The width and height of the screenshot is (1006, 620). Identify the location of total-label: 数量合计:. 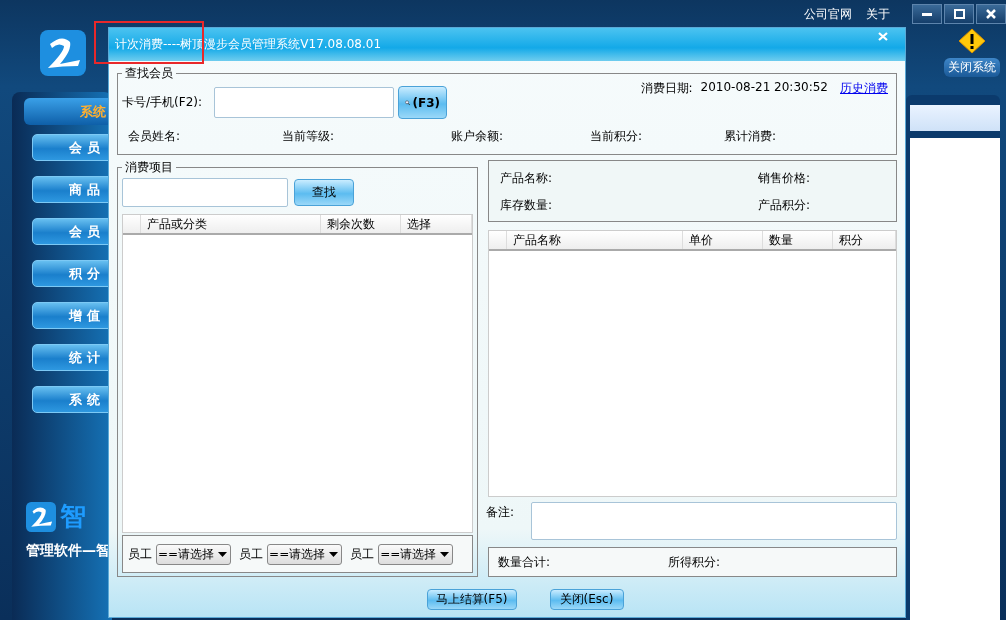
(525, 562).